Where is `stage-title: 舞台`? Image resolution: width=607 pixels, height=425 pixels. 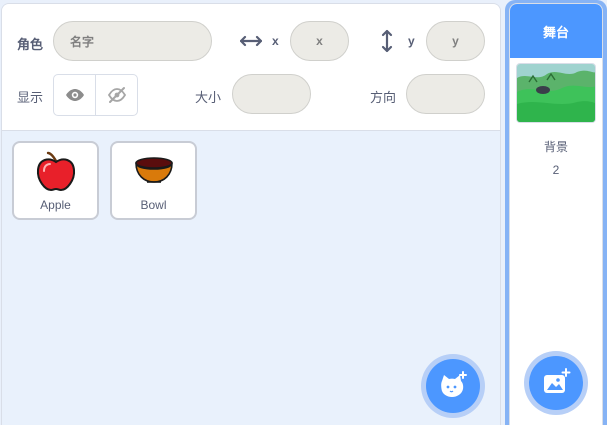 stage-title: 舞台 is located at coordinates (556, 31).